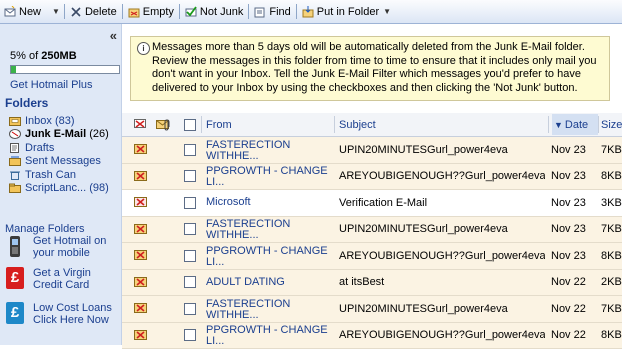  I want to click on folder-item-sent: Sent Messages, so click(59, 162).